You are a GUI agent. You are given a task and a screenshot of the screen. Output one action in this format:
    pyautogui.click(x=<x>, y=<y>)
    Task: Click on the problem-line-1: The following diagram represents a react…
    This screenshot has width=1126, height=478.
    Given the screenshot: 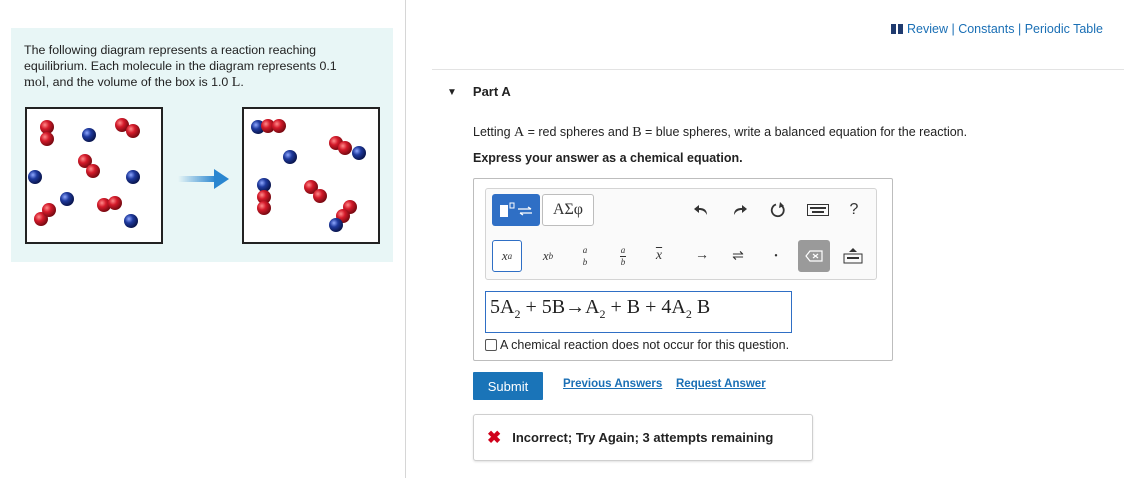 What is the action you would take?
    pyautogui.click(x=170, y=50)
    